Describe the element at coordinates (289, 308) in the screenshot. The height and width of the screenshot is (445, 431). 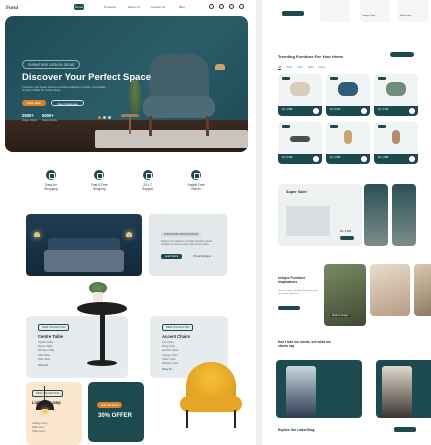
I see `explore-more-button` at that location.